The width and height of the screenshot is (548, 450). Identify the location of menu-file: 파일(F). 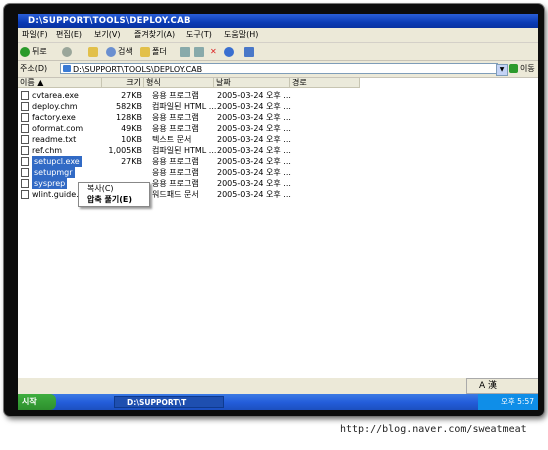
(35, 35).